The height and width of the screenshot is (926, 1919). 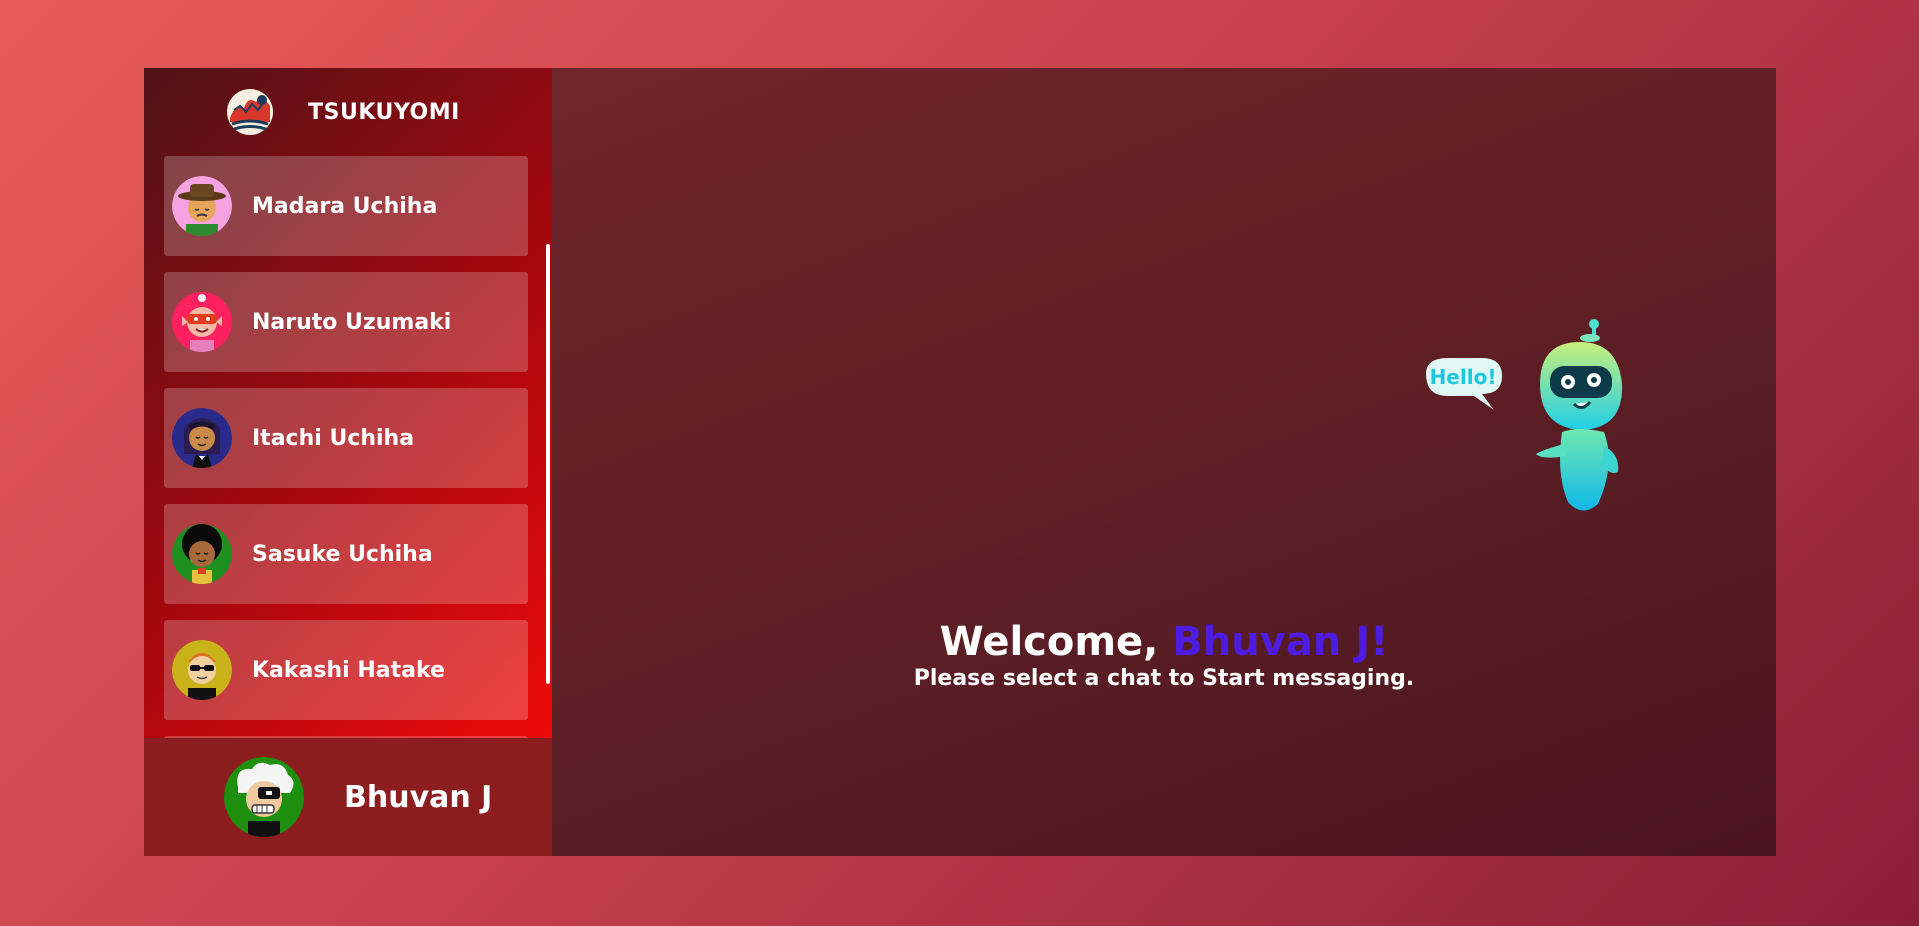 I want to click on brand-name: TSUKUYOMI, so click(x=384, y=112).